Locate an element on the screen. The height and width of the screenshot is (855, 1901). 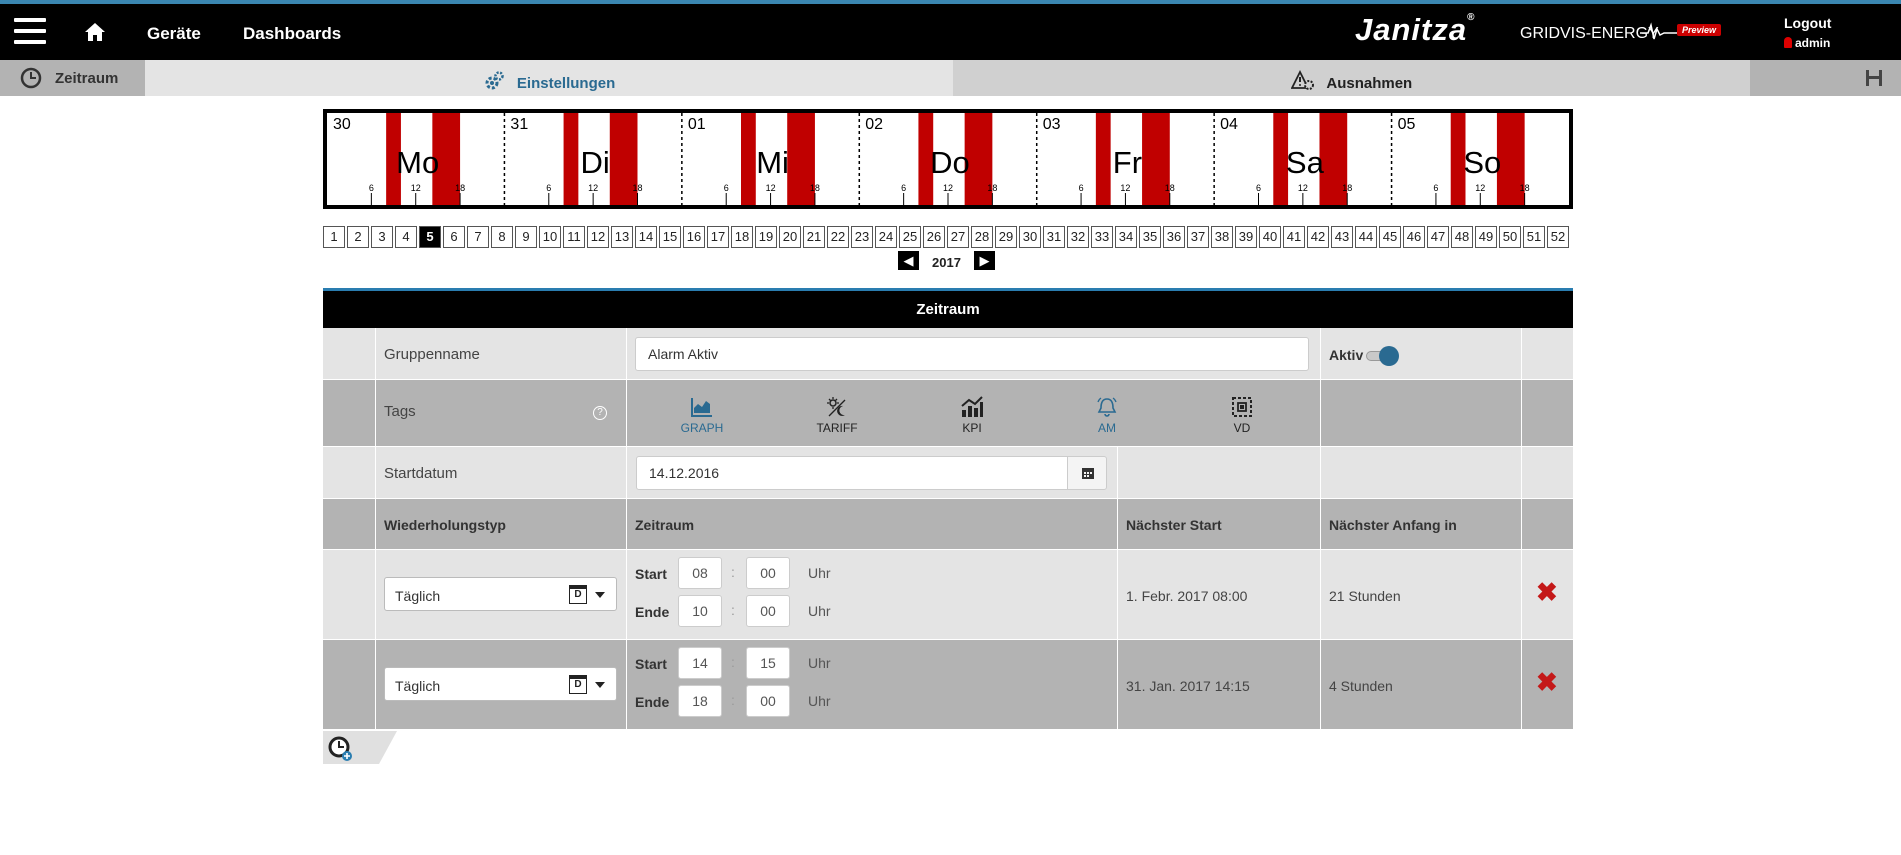
week-page-button: 39 is located at coordinates (1246, 237).